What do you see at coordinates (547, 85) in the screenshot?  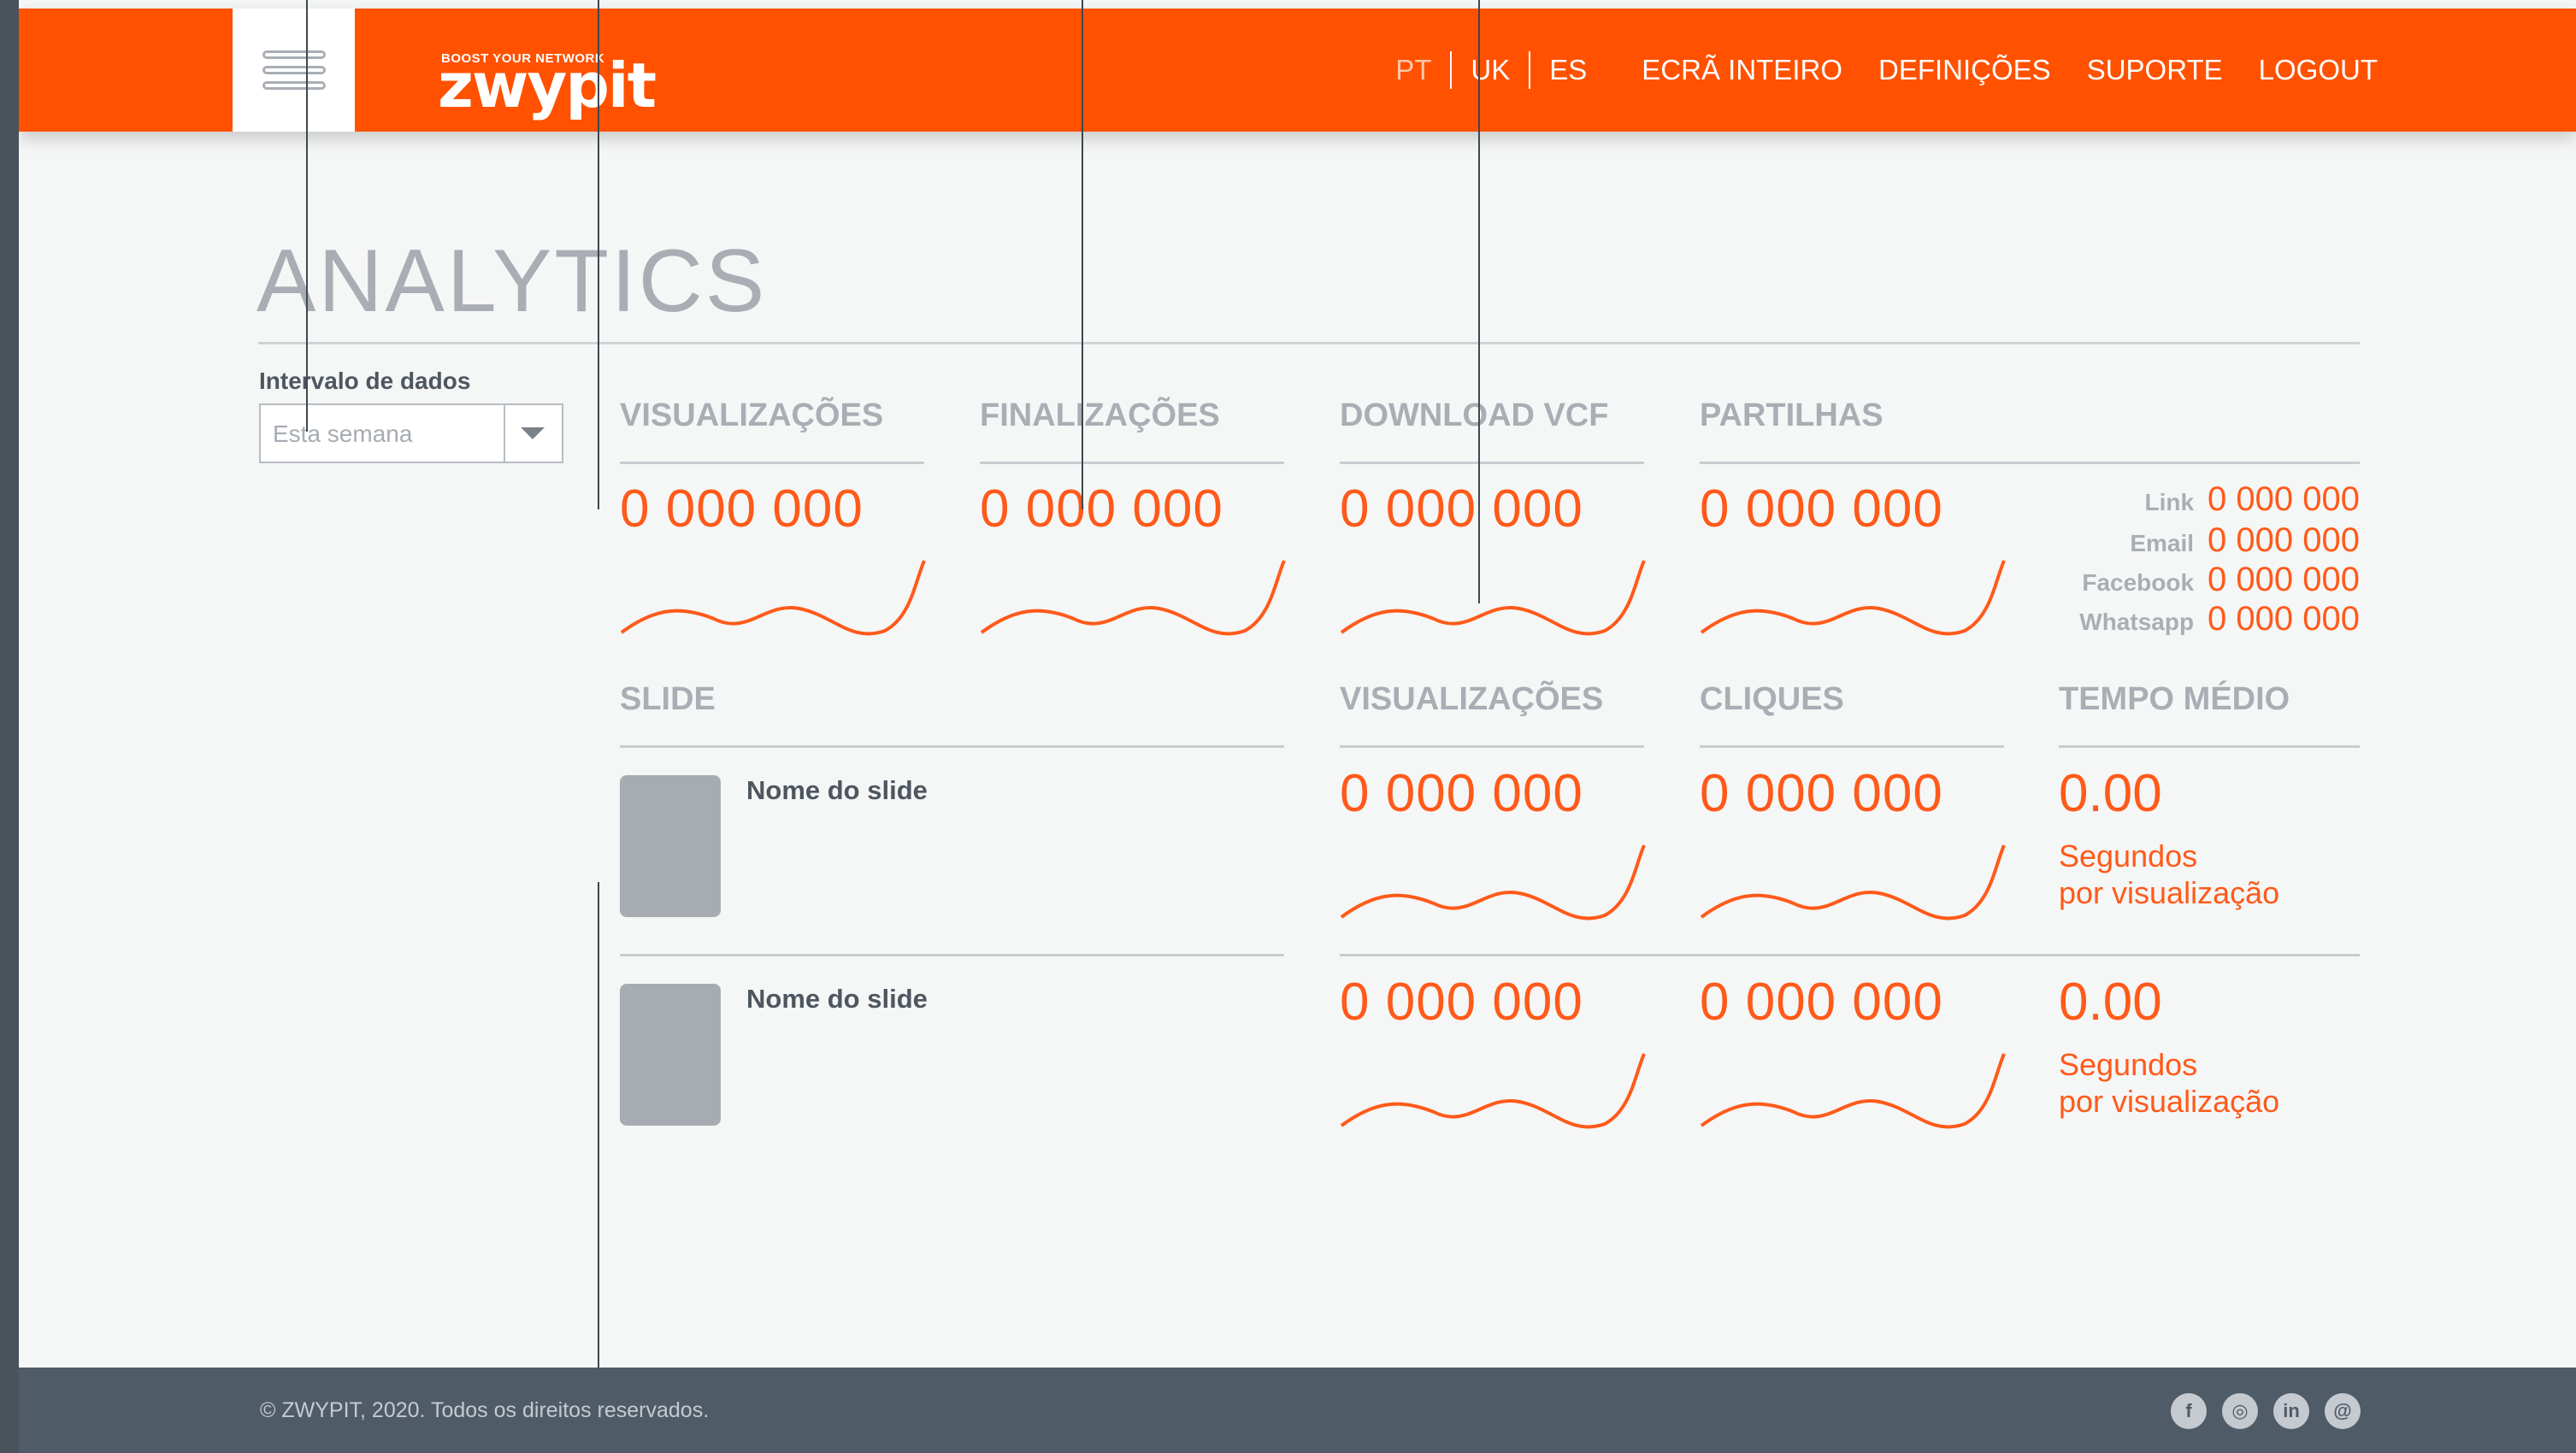 I see `logo-wordmark: zwypit` at bounding box center [547, 85].